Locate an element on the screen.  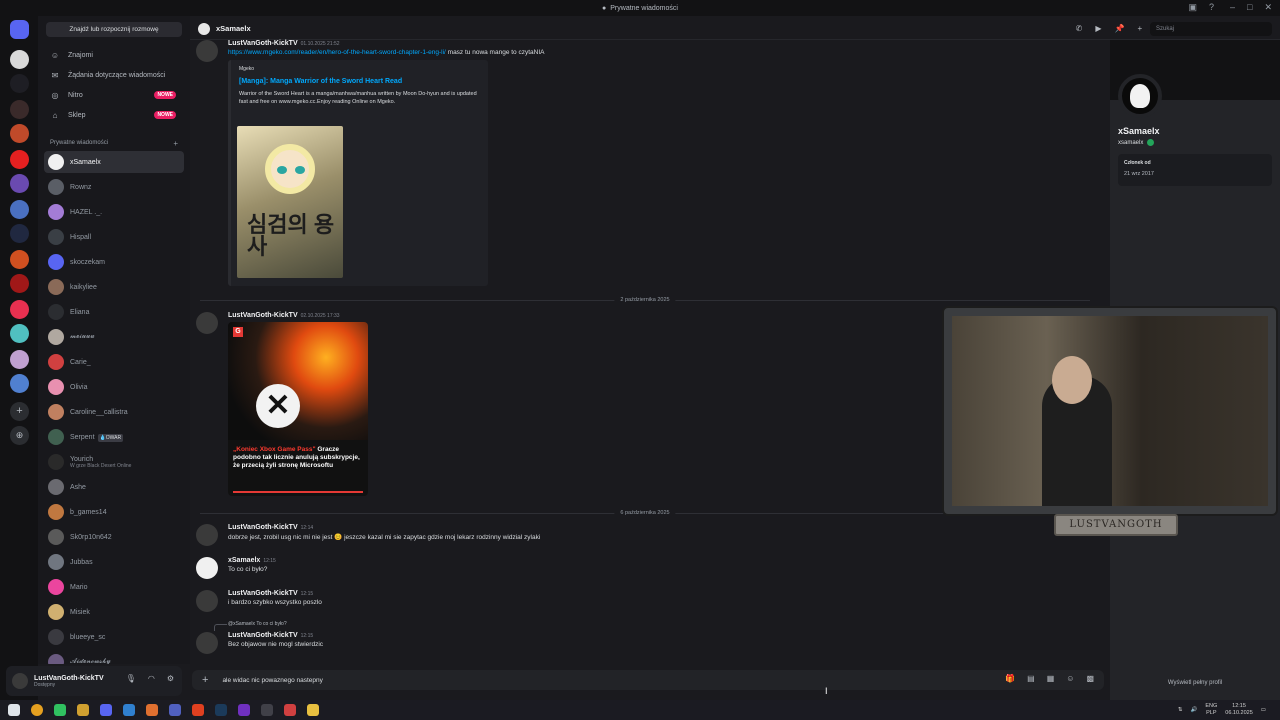
add-friend-icon: + is located at coordinates (1139, 28).